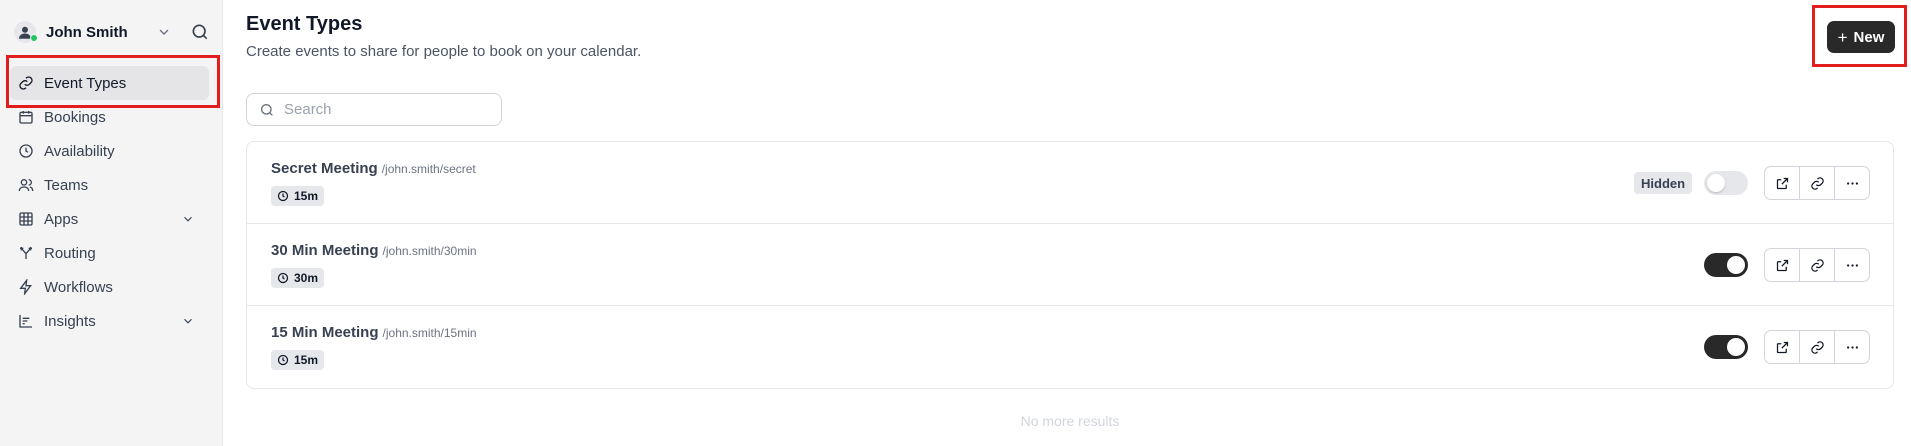  What do you see at coordinates (109, 219) in the screenshot?
I see `sidebar-item-apps: Apps` at bounding box center [109, 219].